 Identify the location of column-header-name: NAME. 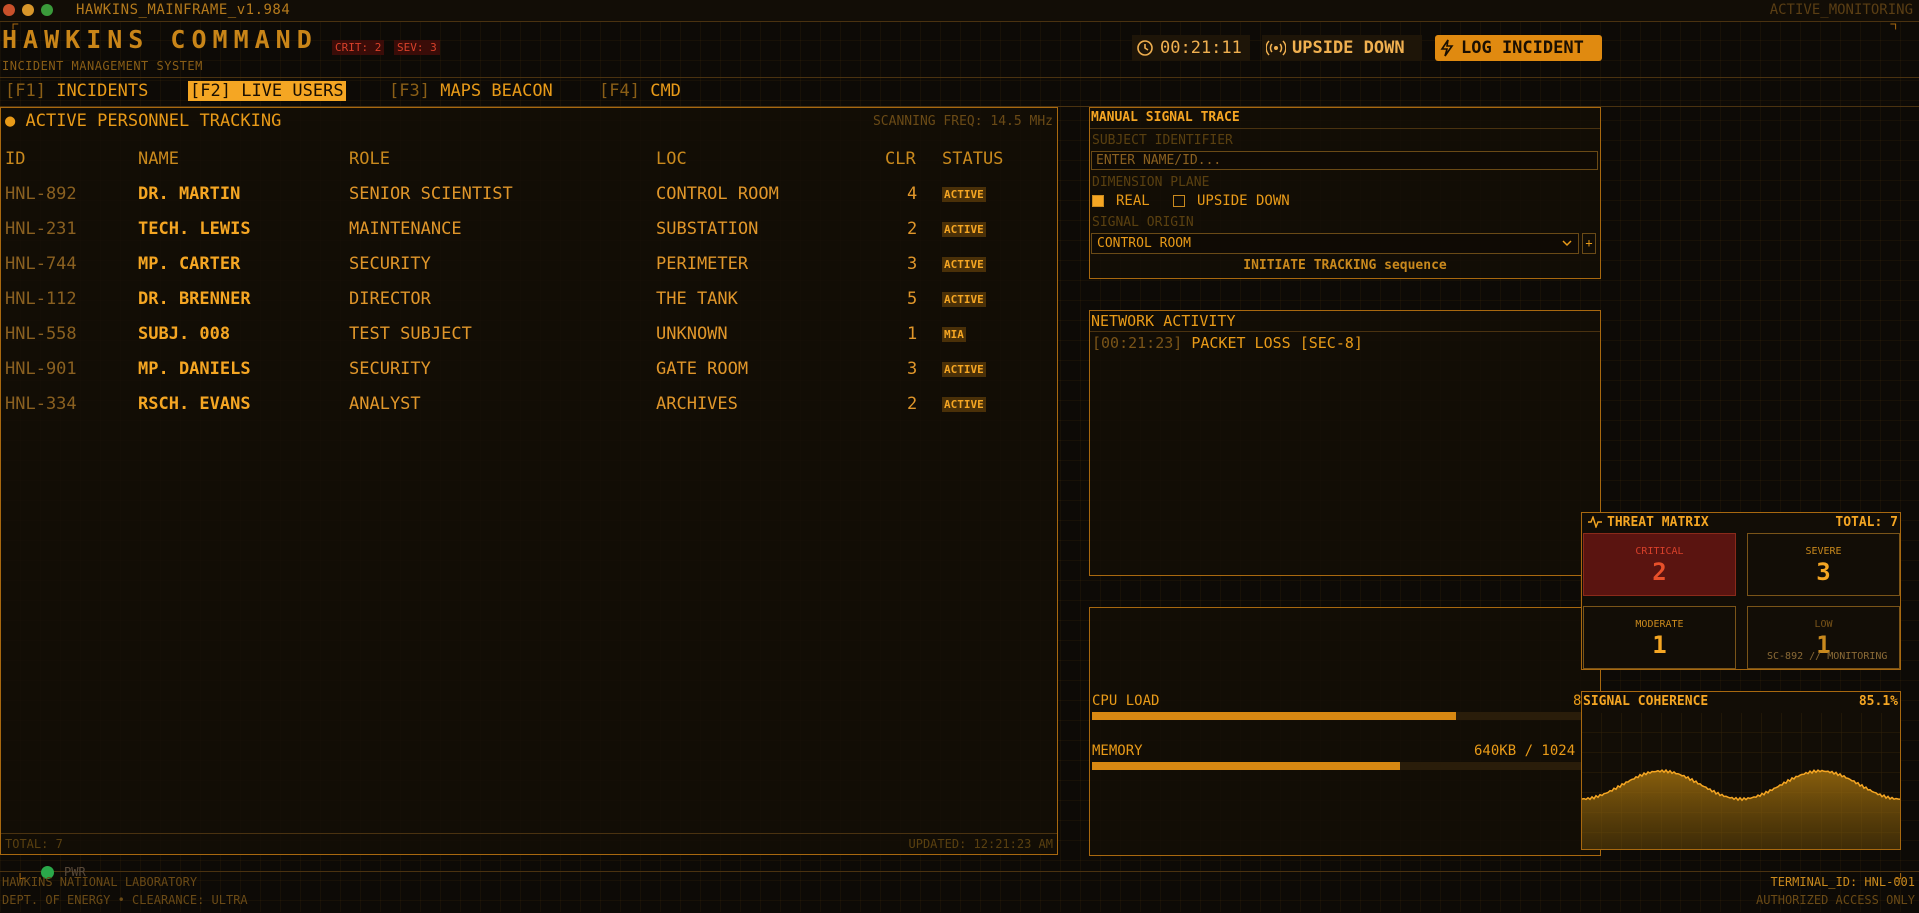
(158, 159).